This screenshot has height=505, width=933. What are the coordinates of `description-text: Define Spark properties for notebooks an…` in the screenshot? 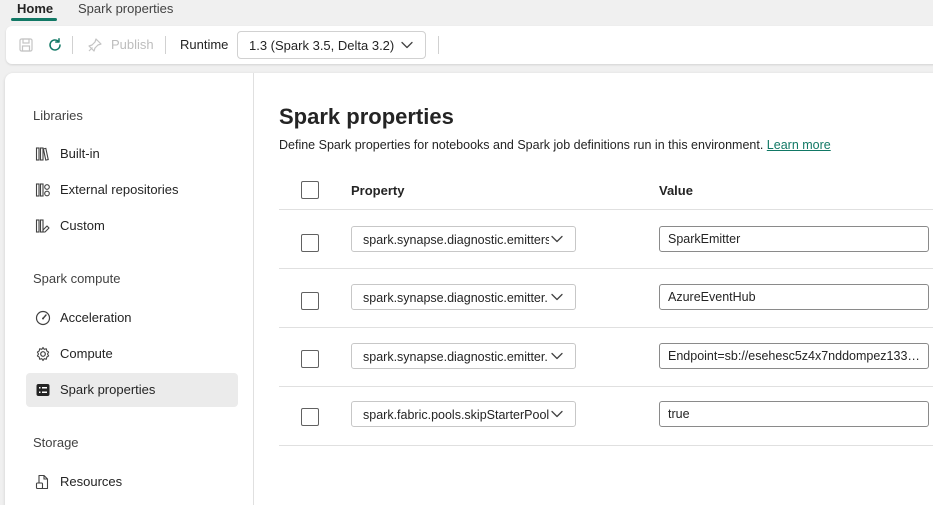 It's located at (521, 145).